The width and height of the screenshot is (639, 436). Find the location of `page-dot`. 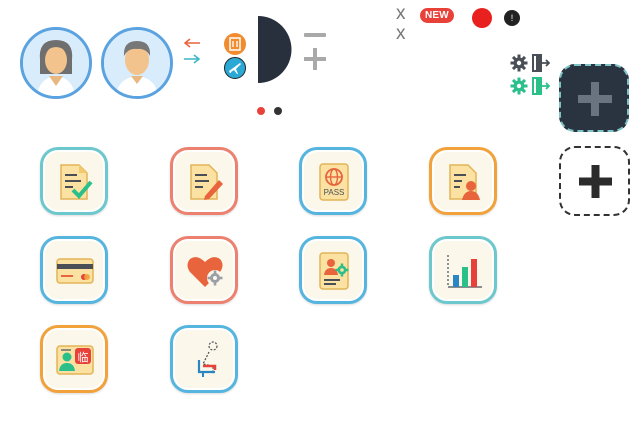

page-dot is located at coordinates (278, 111).